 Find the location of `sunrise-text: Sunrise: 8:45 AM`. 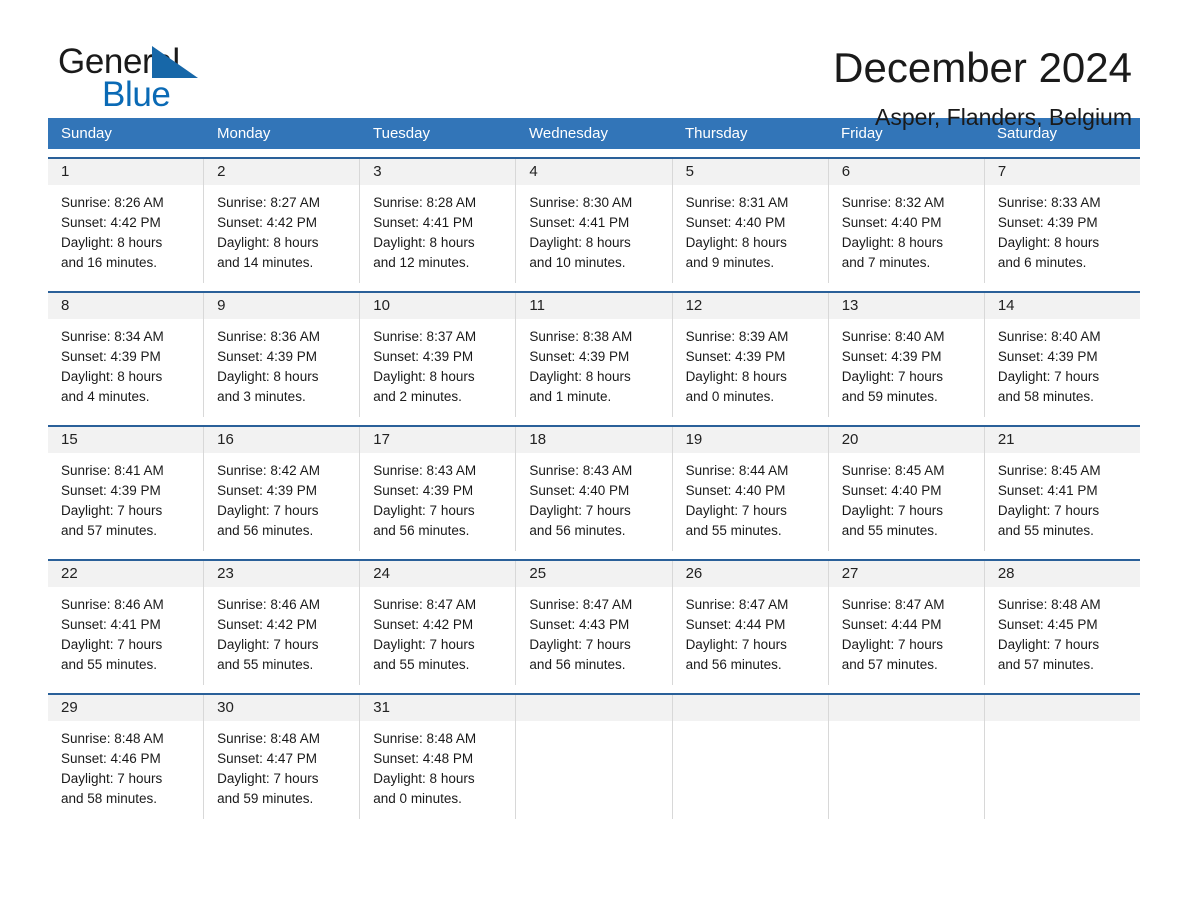

sunrise-text: Sunrise: 8:45 AM is located at coordinates (1049, 470).